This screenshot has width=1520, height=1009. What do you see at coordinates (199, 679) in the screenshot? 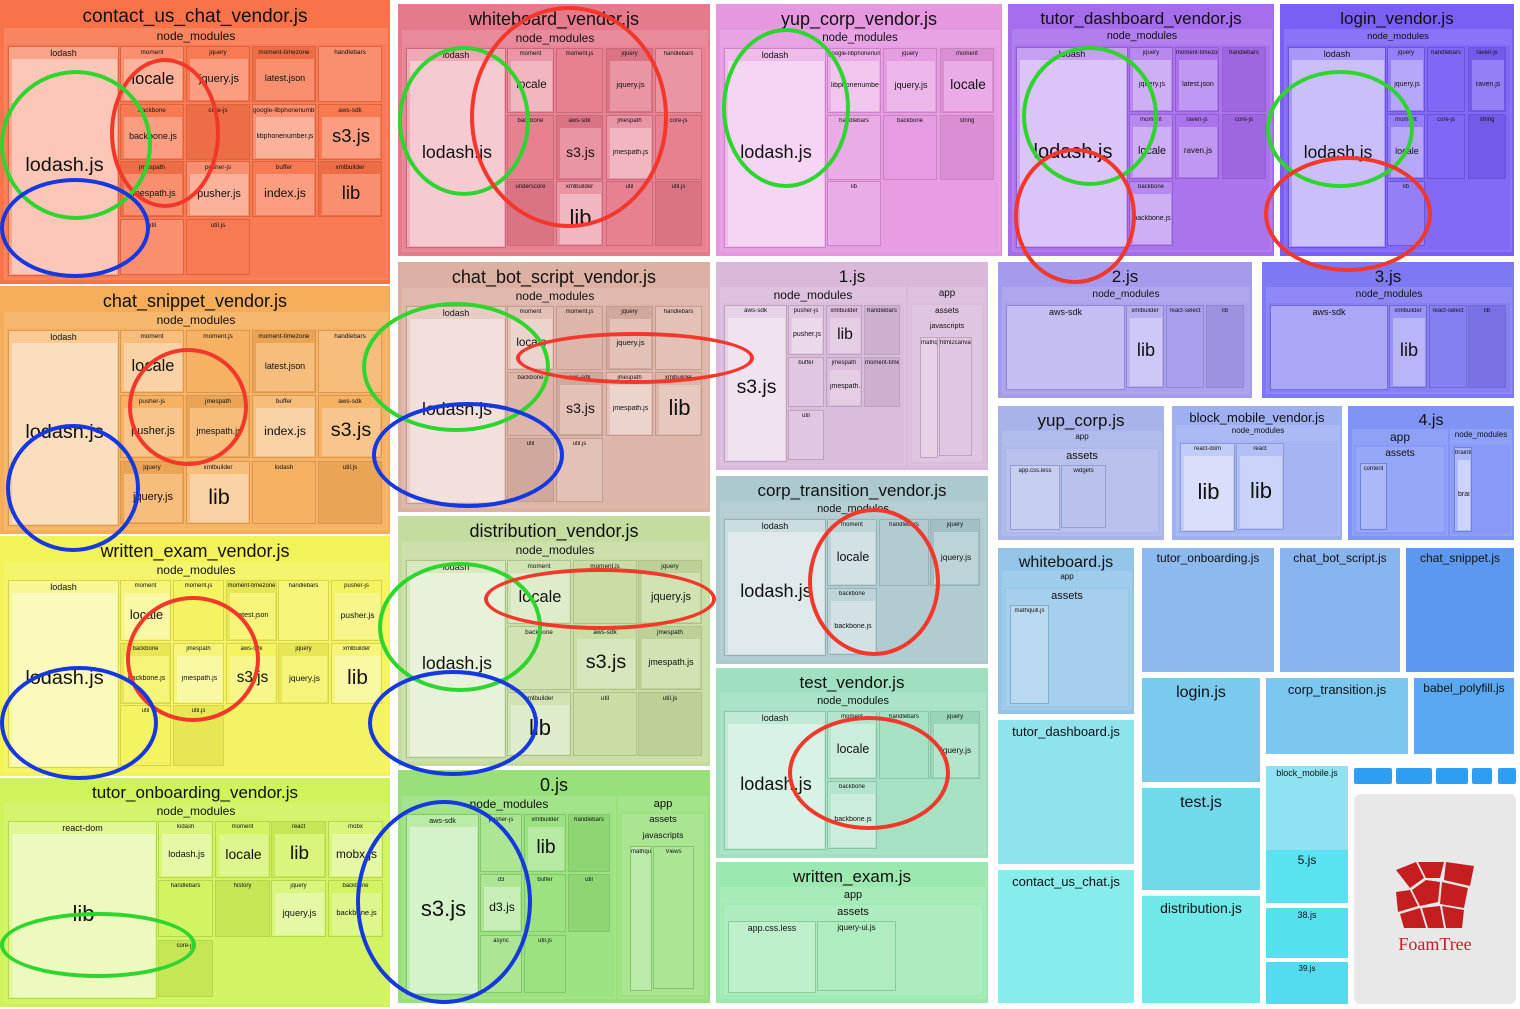
I see `file-jmespath-js: jmespath.js` at bounding box center [199, 679].